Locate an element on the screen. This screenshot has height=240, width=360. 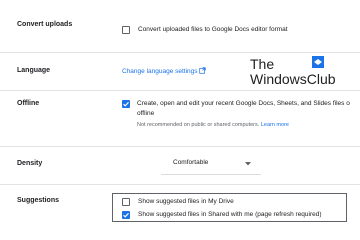
watermark-logo: The WindowsClub is located at coordinates (293, 72).